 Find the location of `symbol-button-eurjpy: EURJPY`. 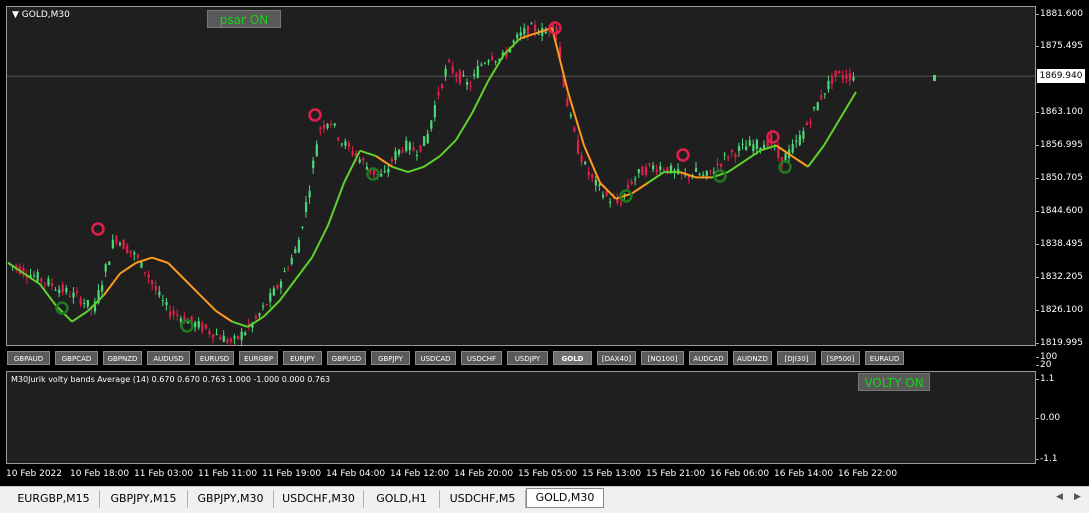

symbol-button-eurjpy: EURJPY is located at coordinates (302, 358).